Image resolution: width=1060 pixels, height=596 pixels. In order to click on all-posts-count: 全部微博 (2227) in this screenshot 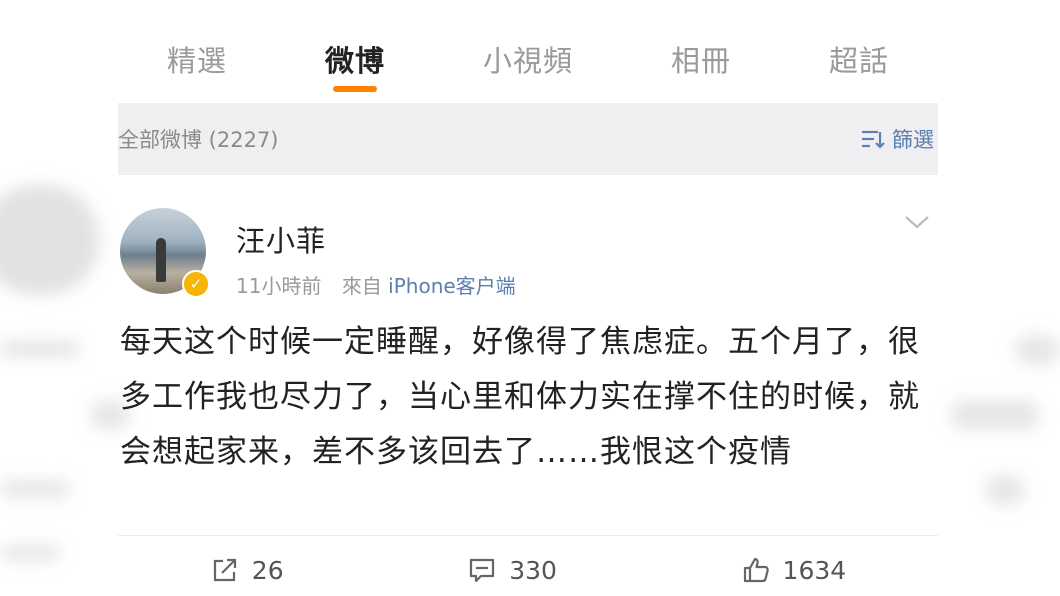, I will do `click(198, 139)`.